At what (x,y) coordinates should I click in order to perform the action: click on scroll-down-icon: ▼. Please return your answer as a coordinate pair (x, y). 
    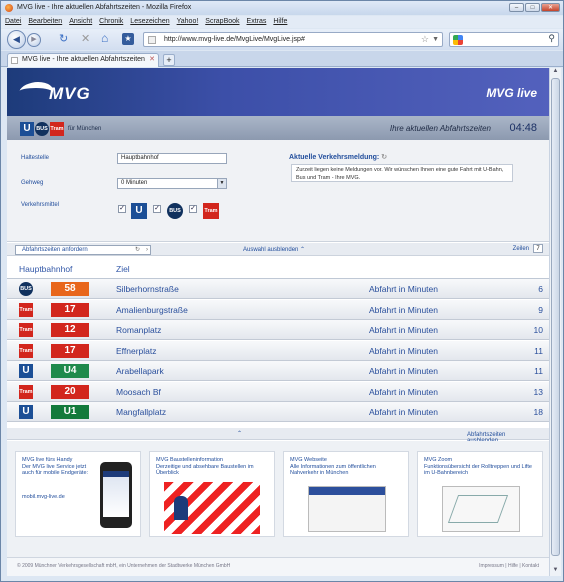
    Looking at the image, I should click on (555, 571).